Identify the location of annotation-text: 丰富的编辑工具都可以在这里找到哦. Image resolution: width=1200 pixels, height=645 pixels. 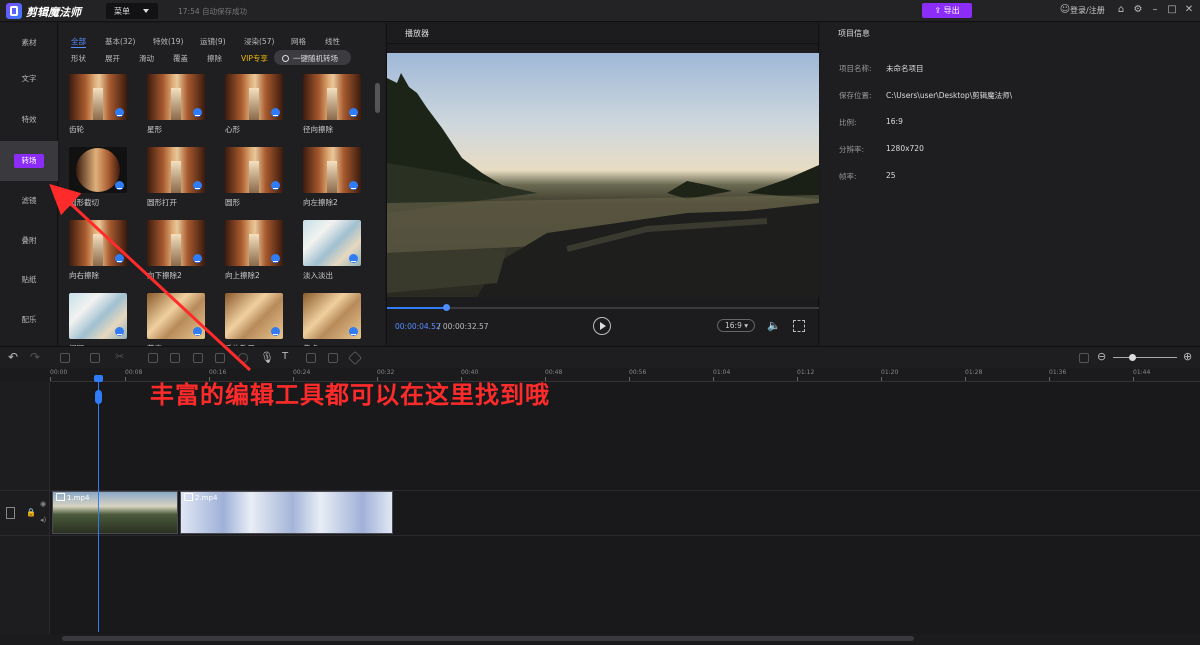
(350, 395).